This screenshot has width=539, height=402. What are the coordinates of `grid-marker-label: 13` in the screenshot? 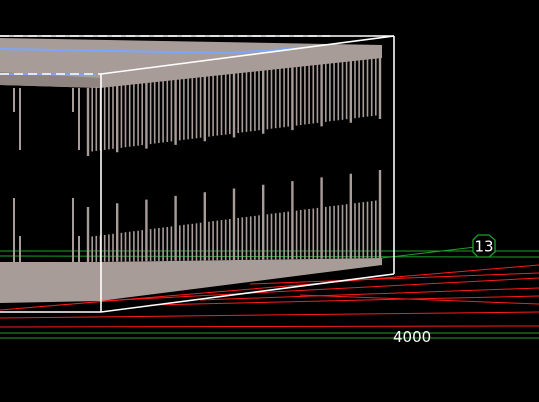 It's located at (483, 247).